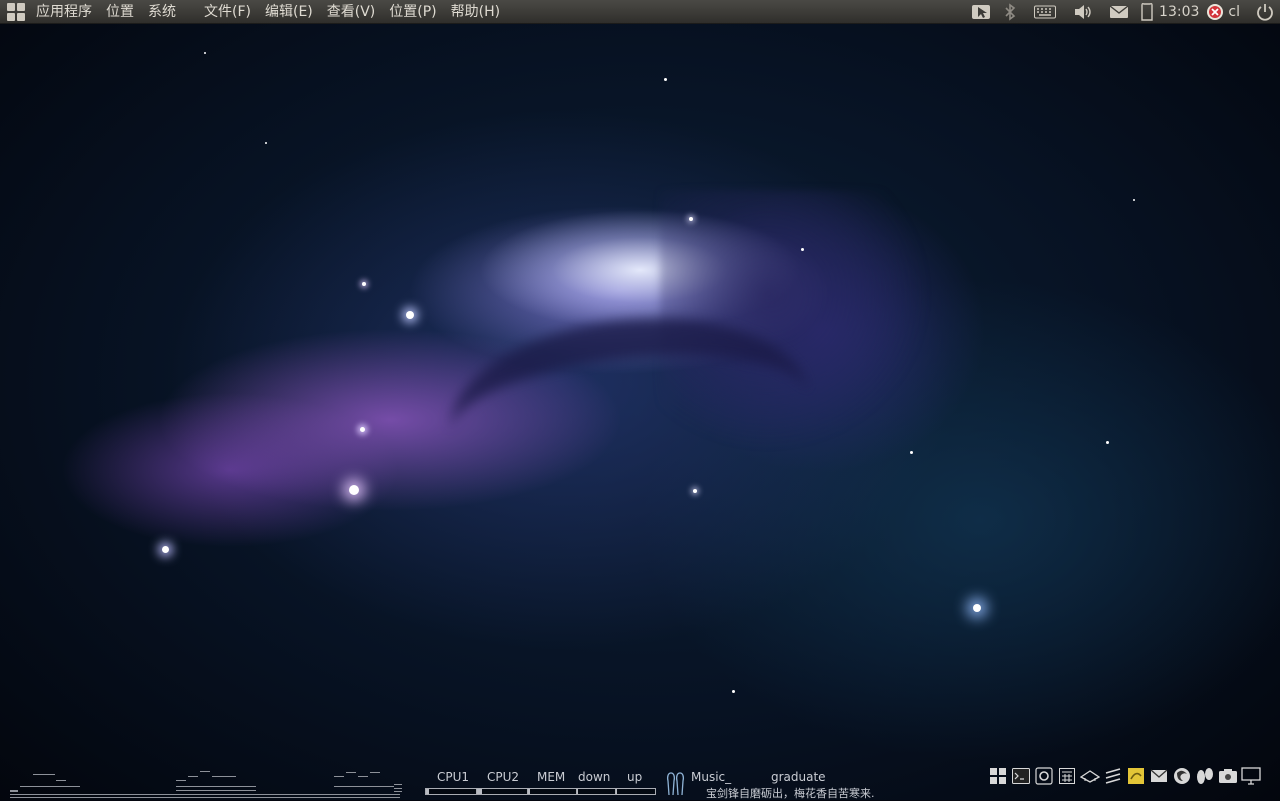 Image resolution: width=1280 pixels, height=801 pixels. Describe the element at coordinates (451, 791) in the screenshot. I see `cpu1-meter` at that location.